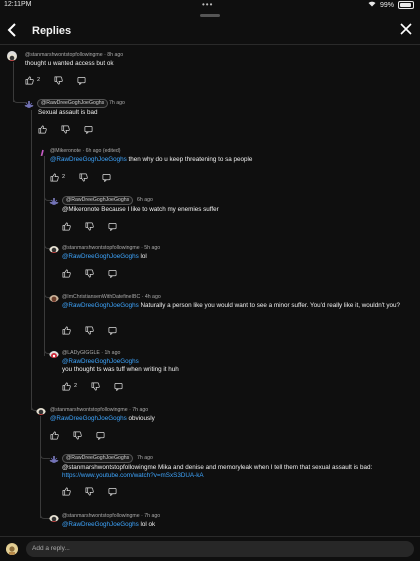 This screenshot has width=420, height=561. I want to click on battery-icon, so click(406, 5).